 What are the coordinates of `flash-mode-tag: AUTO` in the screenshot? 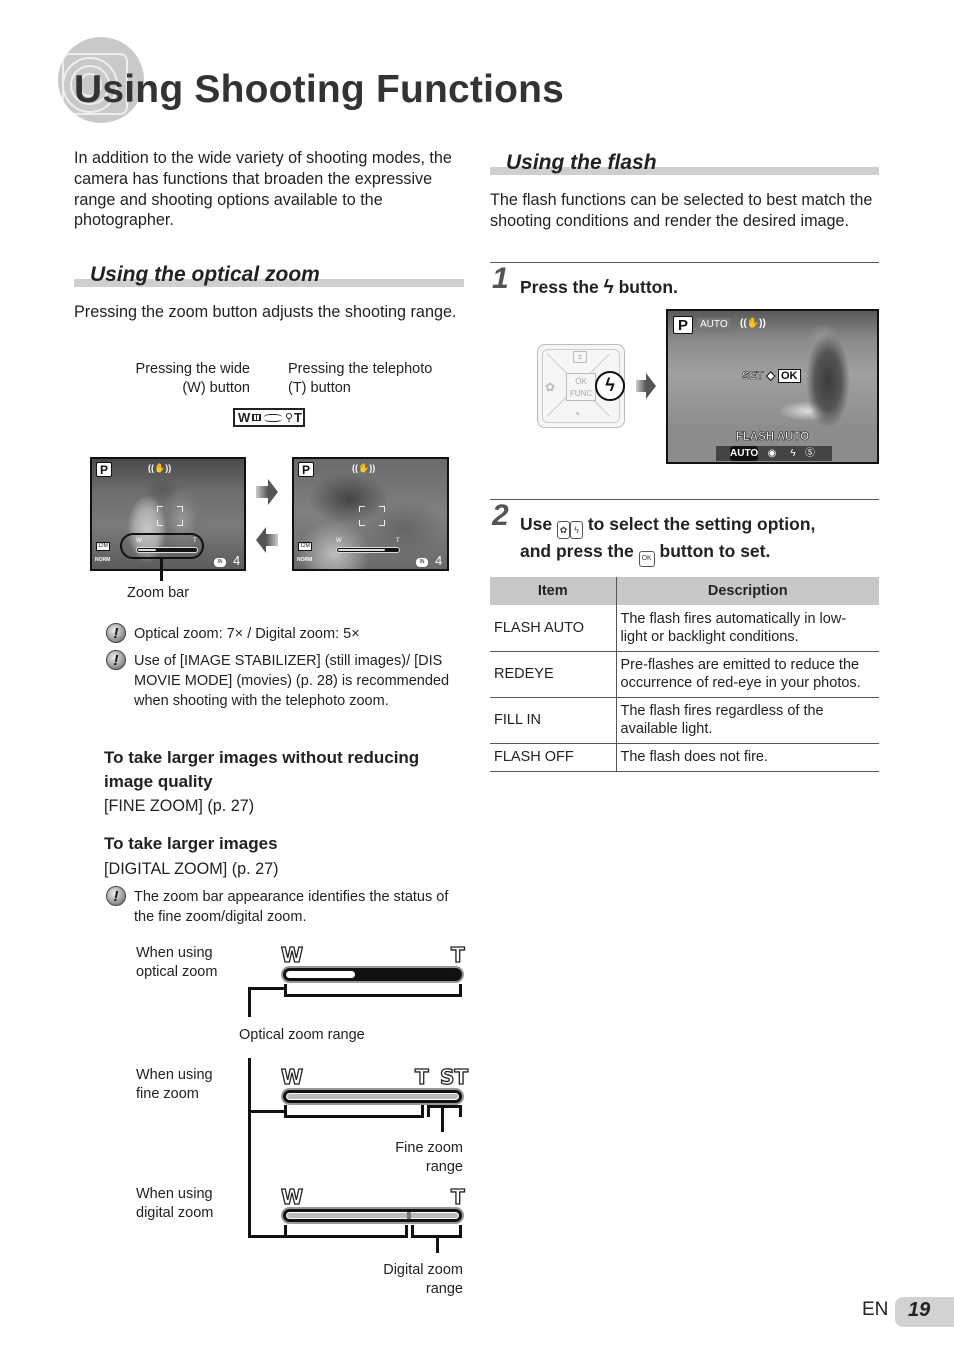 It's located at (714, 325).